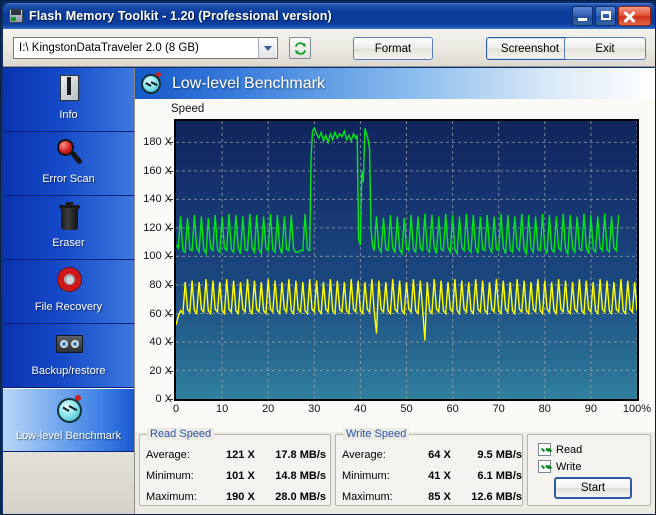  What do you see at coordinates (569, 466) in the screenshot?
I see `write-checkbox-label: Write` at bounding box center [569, 466].